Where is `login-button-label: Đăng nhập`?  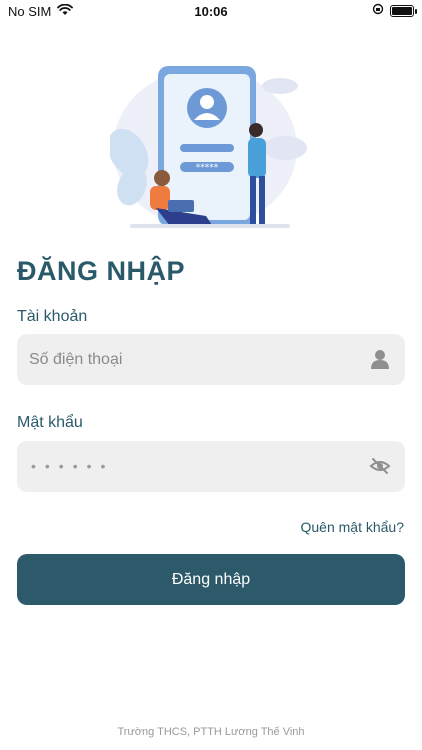
login-button-label: Đăng nhập is located at coordinates (211, 579).